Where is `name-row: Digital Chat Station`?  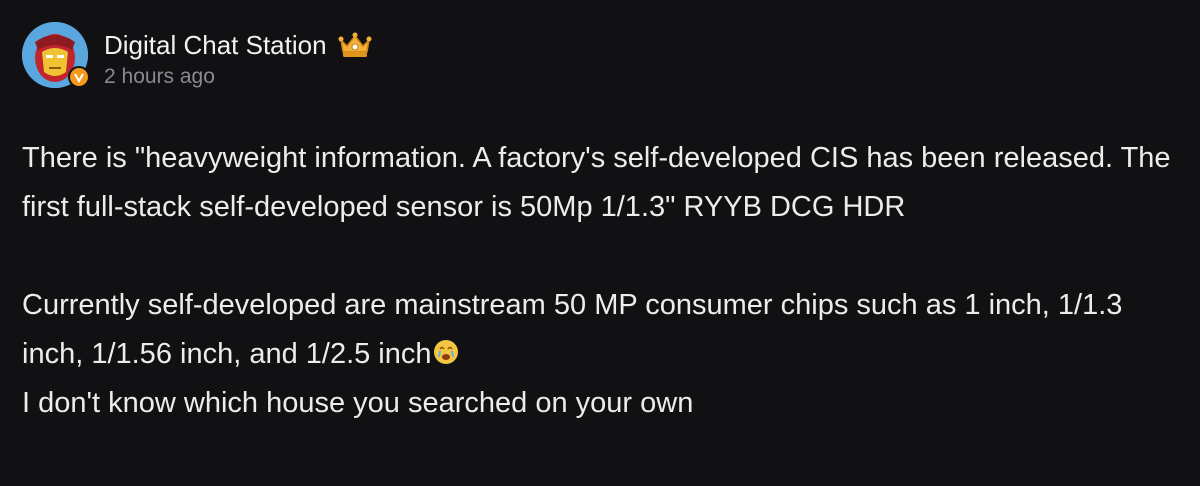 name-row: Digital Chat Station is located at coordinates (238, 45).